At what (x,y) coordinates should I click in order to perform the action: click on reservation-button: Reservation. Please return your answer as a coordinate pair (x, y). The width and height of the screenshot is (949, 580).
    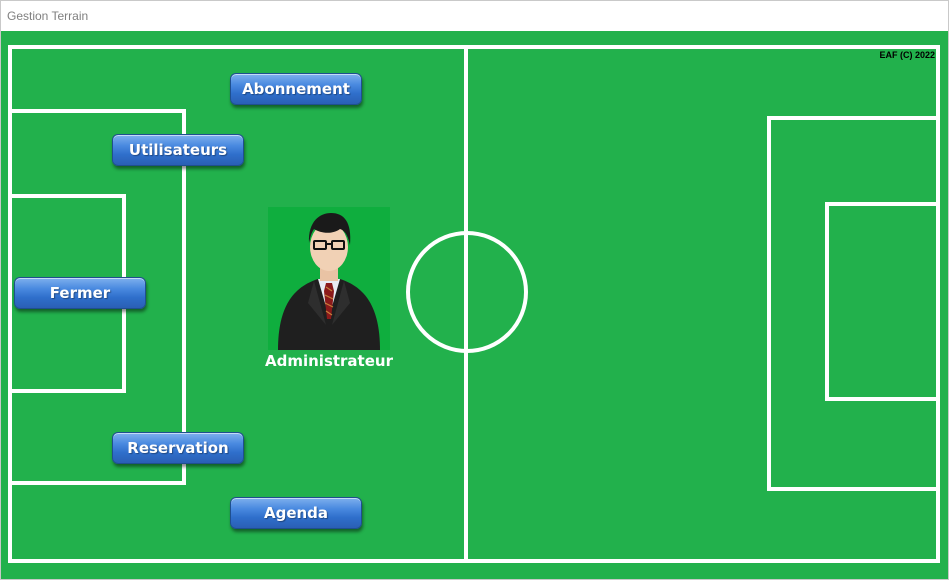
    Looking at the image, I should click on (178, 448).